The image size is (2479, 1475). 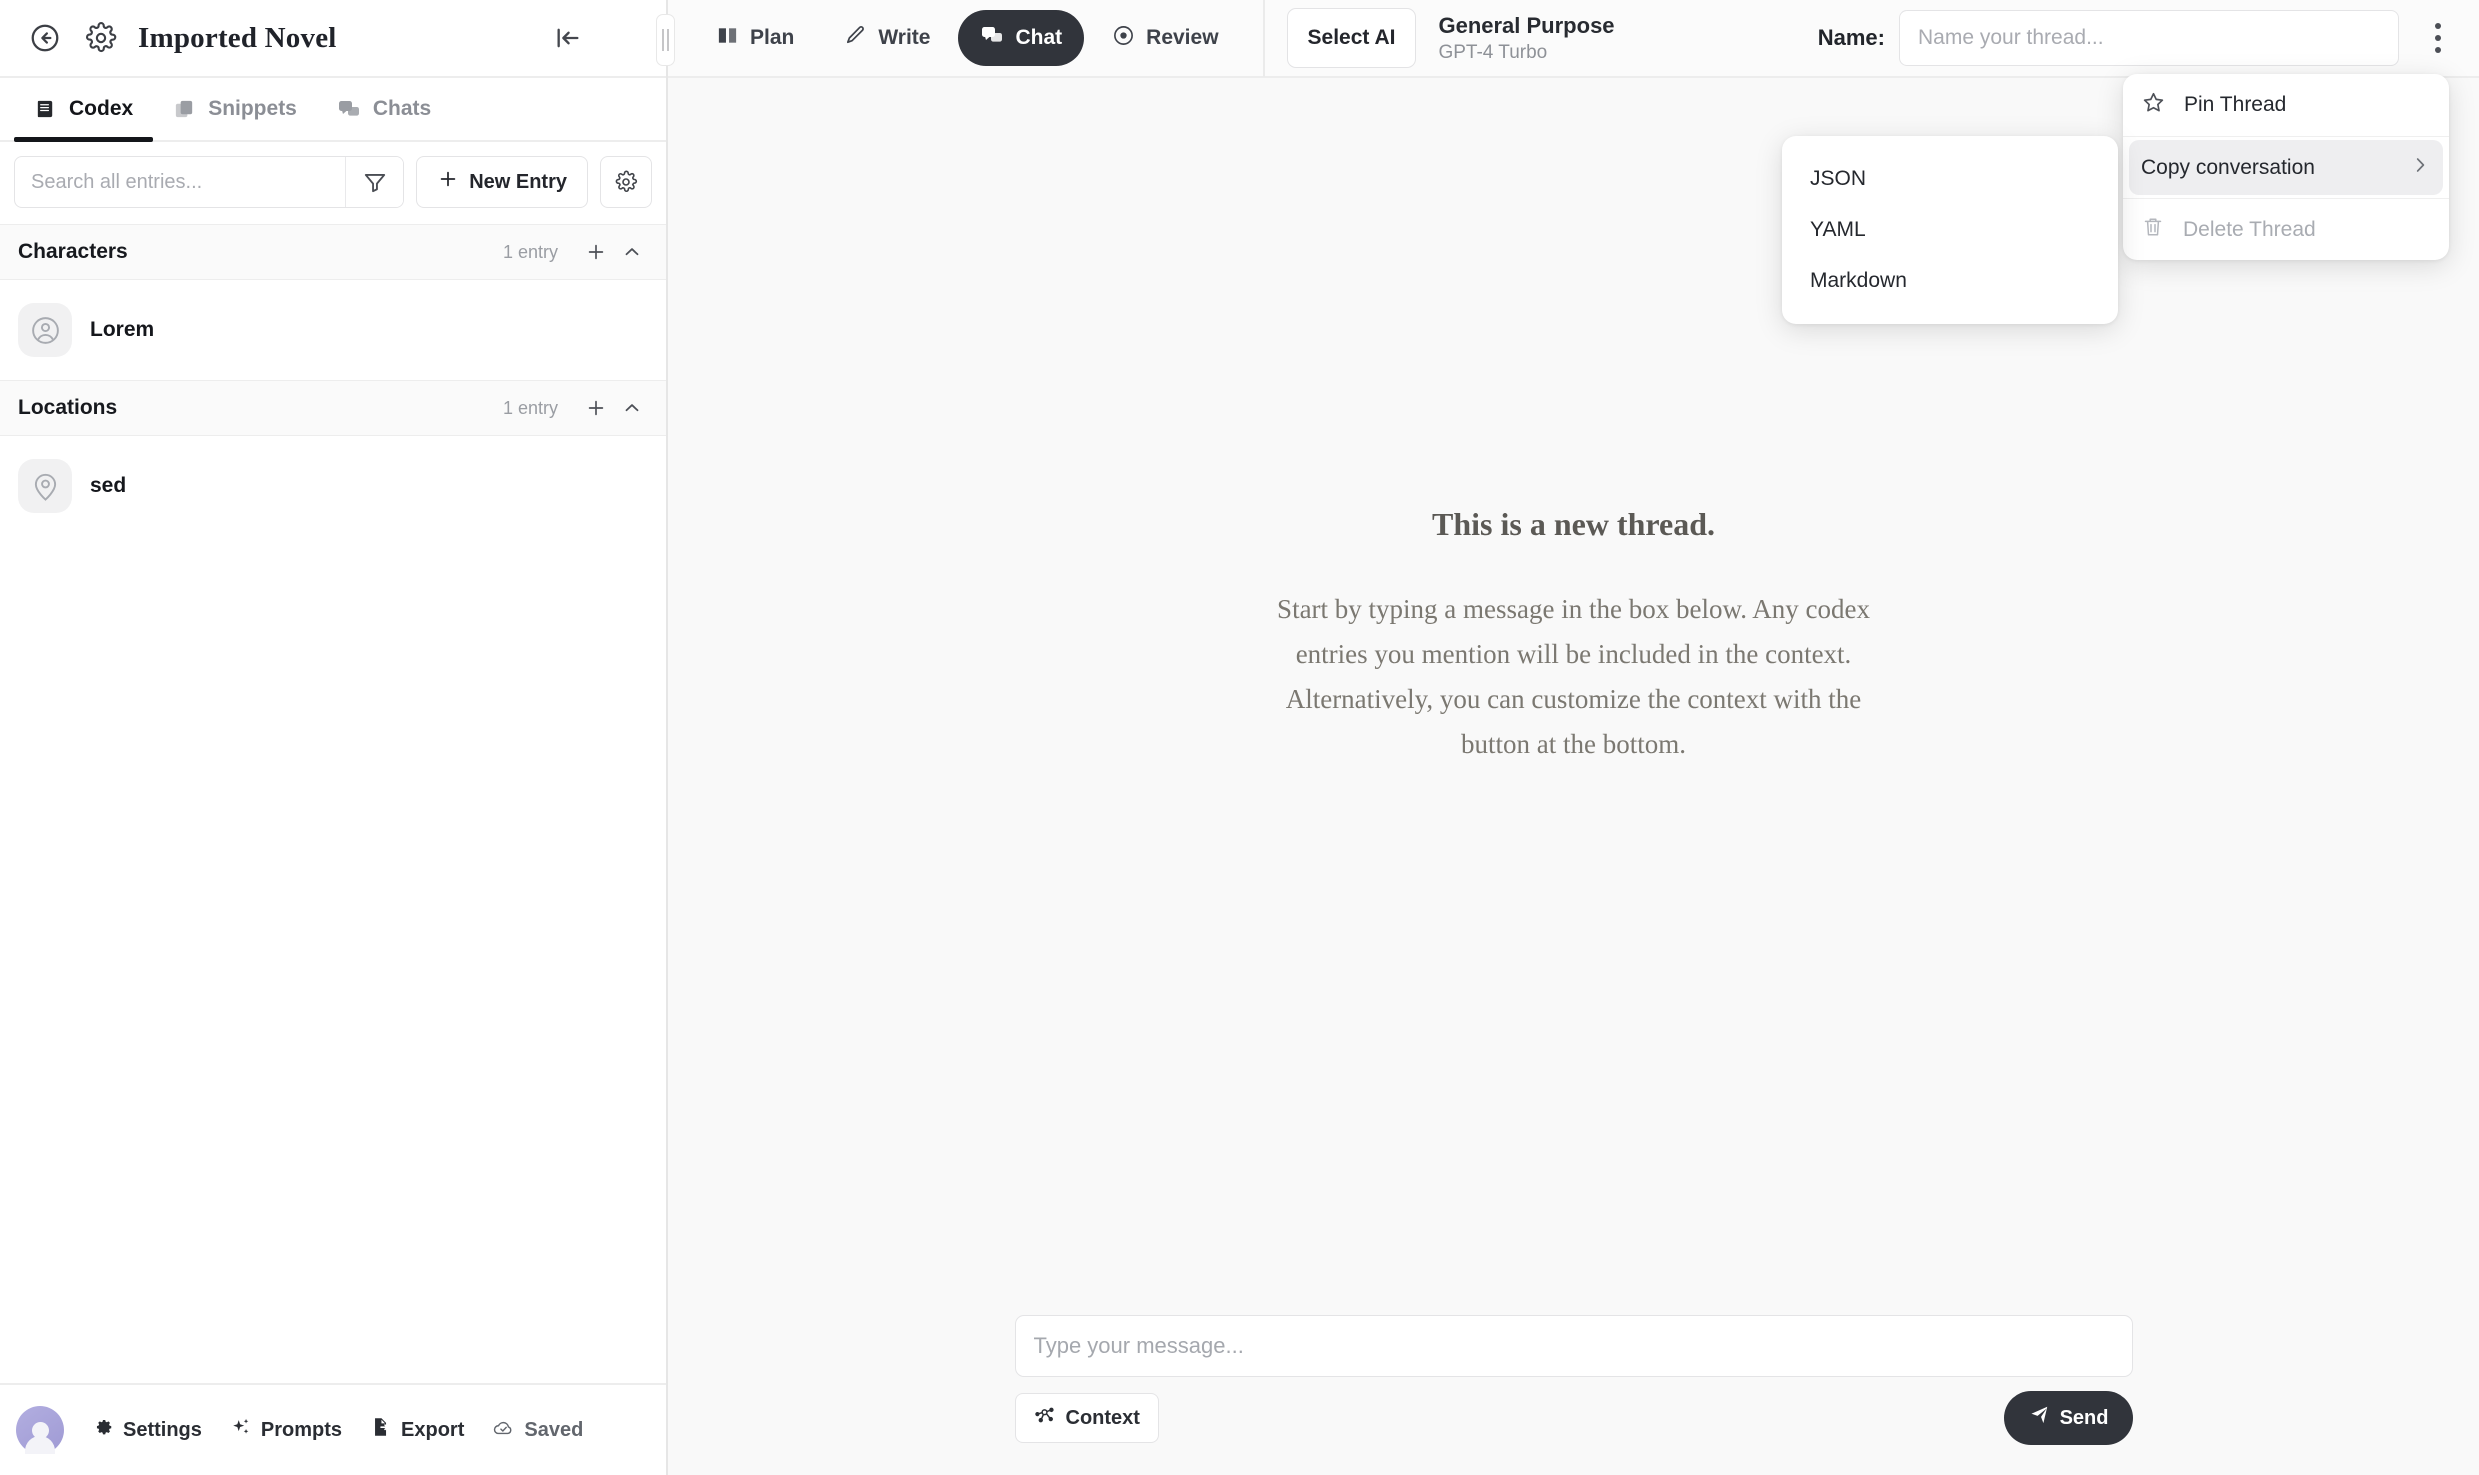 What do you see at coordinates (727, 38) in the screenshot?
I see `book-open-icon` at bounding box center [727, 38].